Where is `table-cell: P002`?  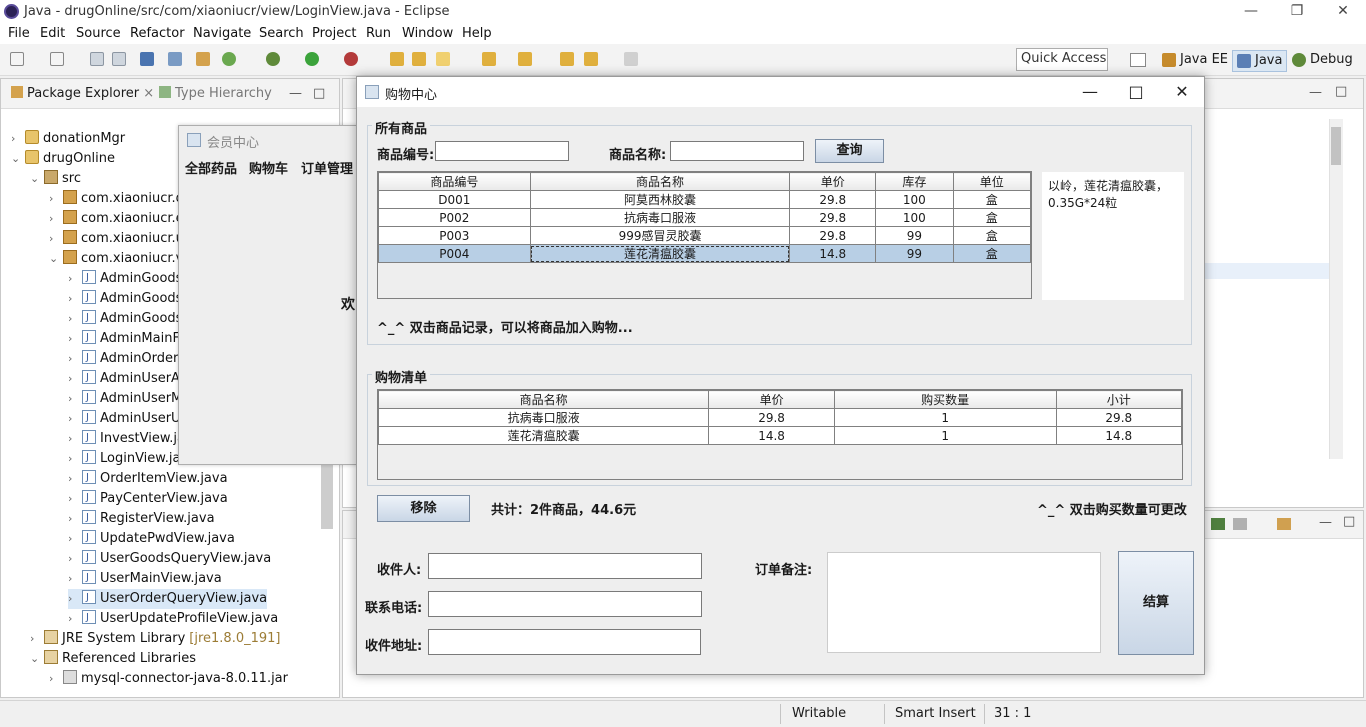
table-cell: P002 is located at coordinates (454, 217).